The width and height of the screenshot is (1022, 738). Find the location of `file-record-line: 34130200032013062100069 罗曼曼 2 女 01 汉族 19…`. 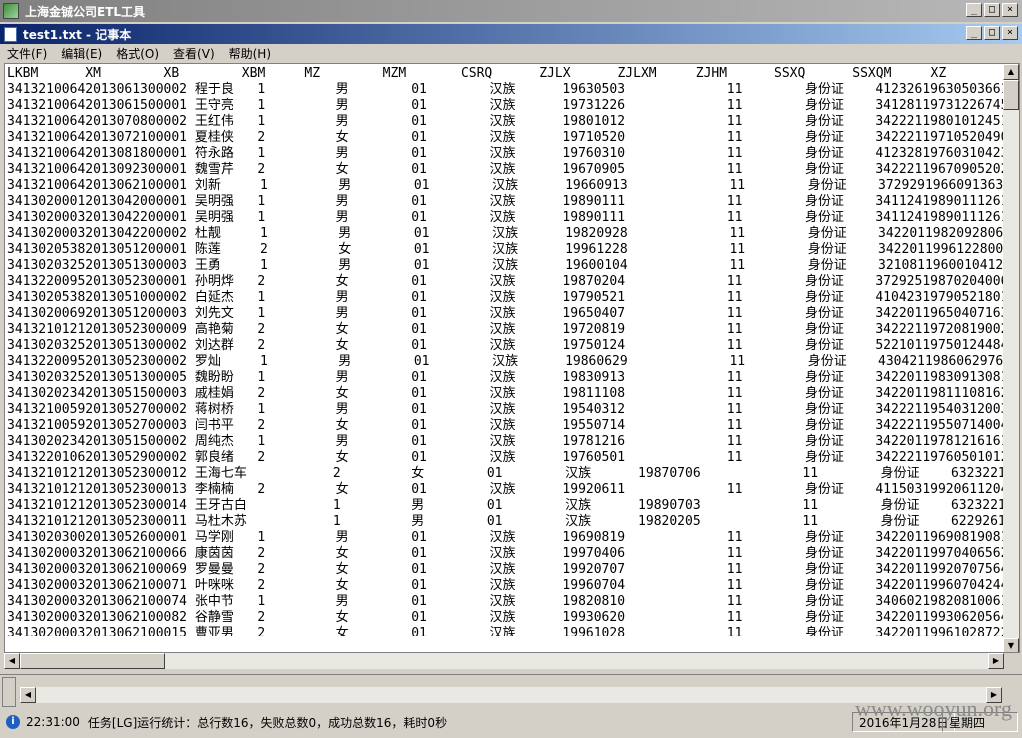

file-record-line: 34130200032013062100069 罗曼曼 2 女 01 汉族 19… is located at coordinates (507, 569).